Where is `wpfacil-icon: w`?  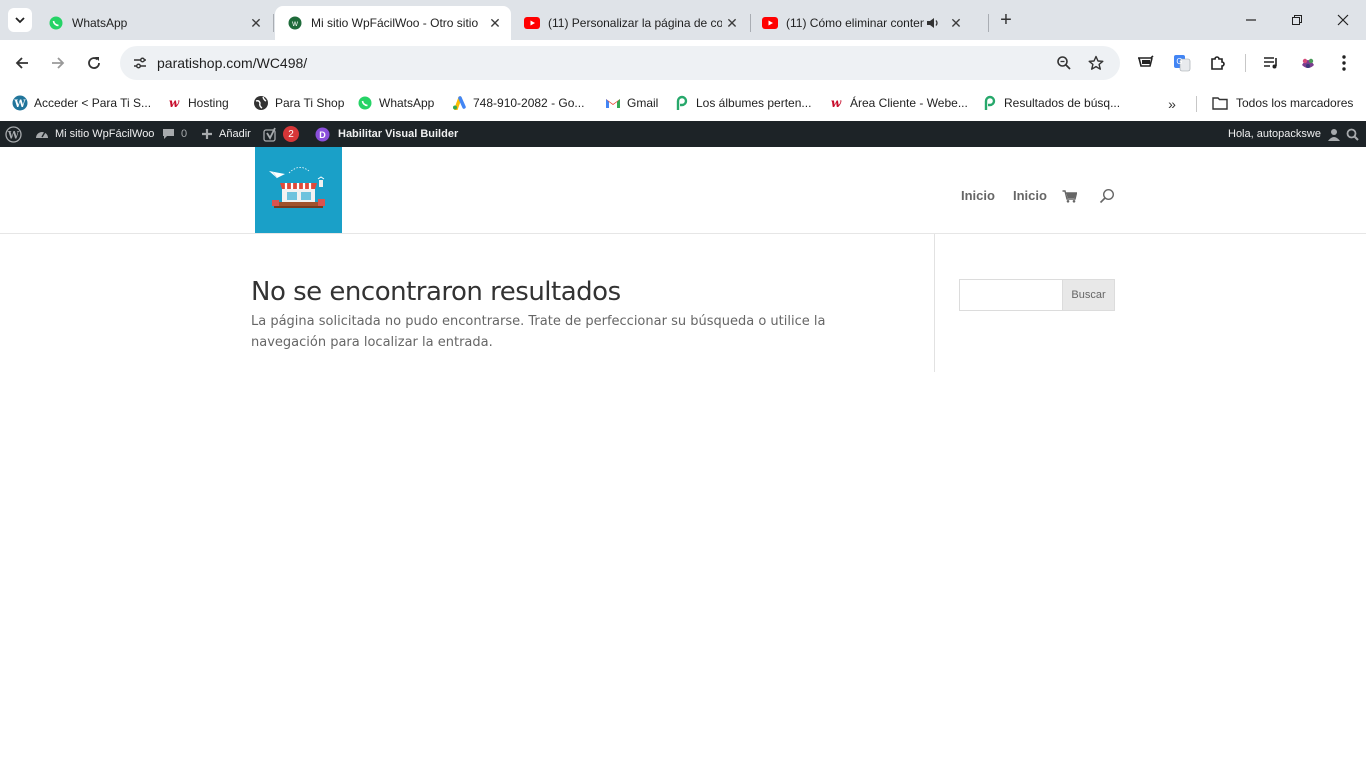
wpfacil-icon: w is located at coordinates (295, 23).